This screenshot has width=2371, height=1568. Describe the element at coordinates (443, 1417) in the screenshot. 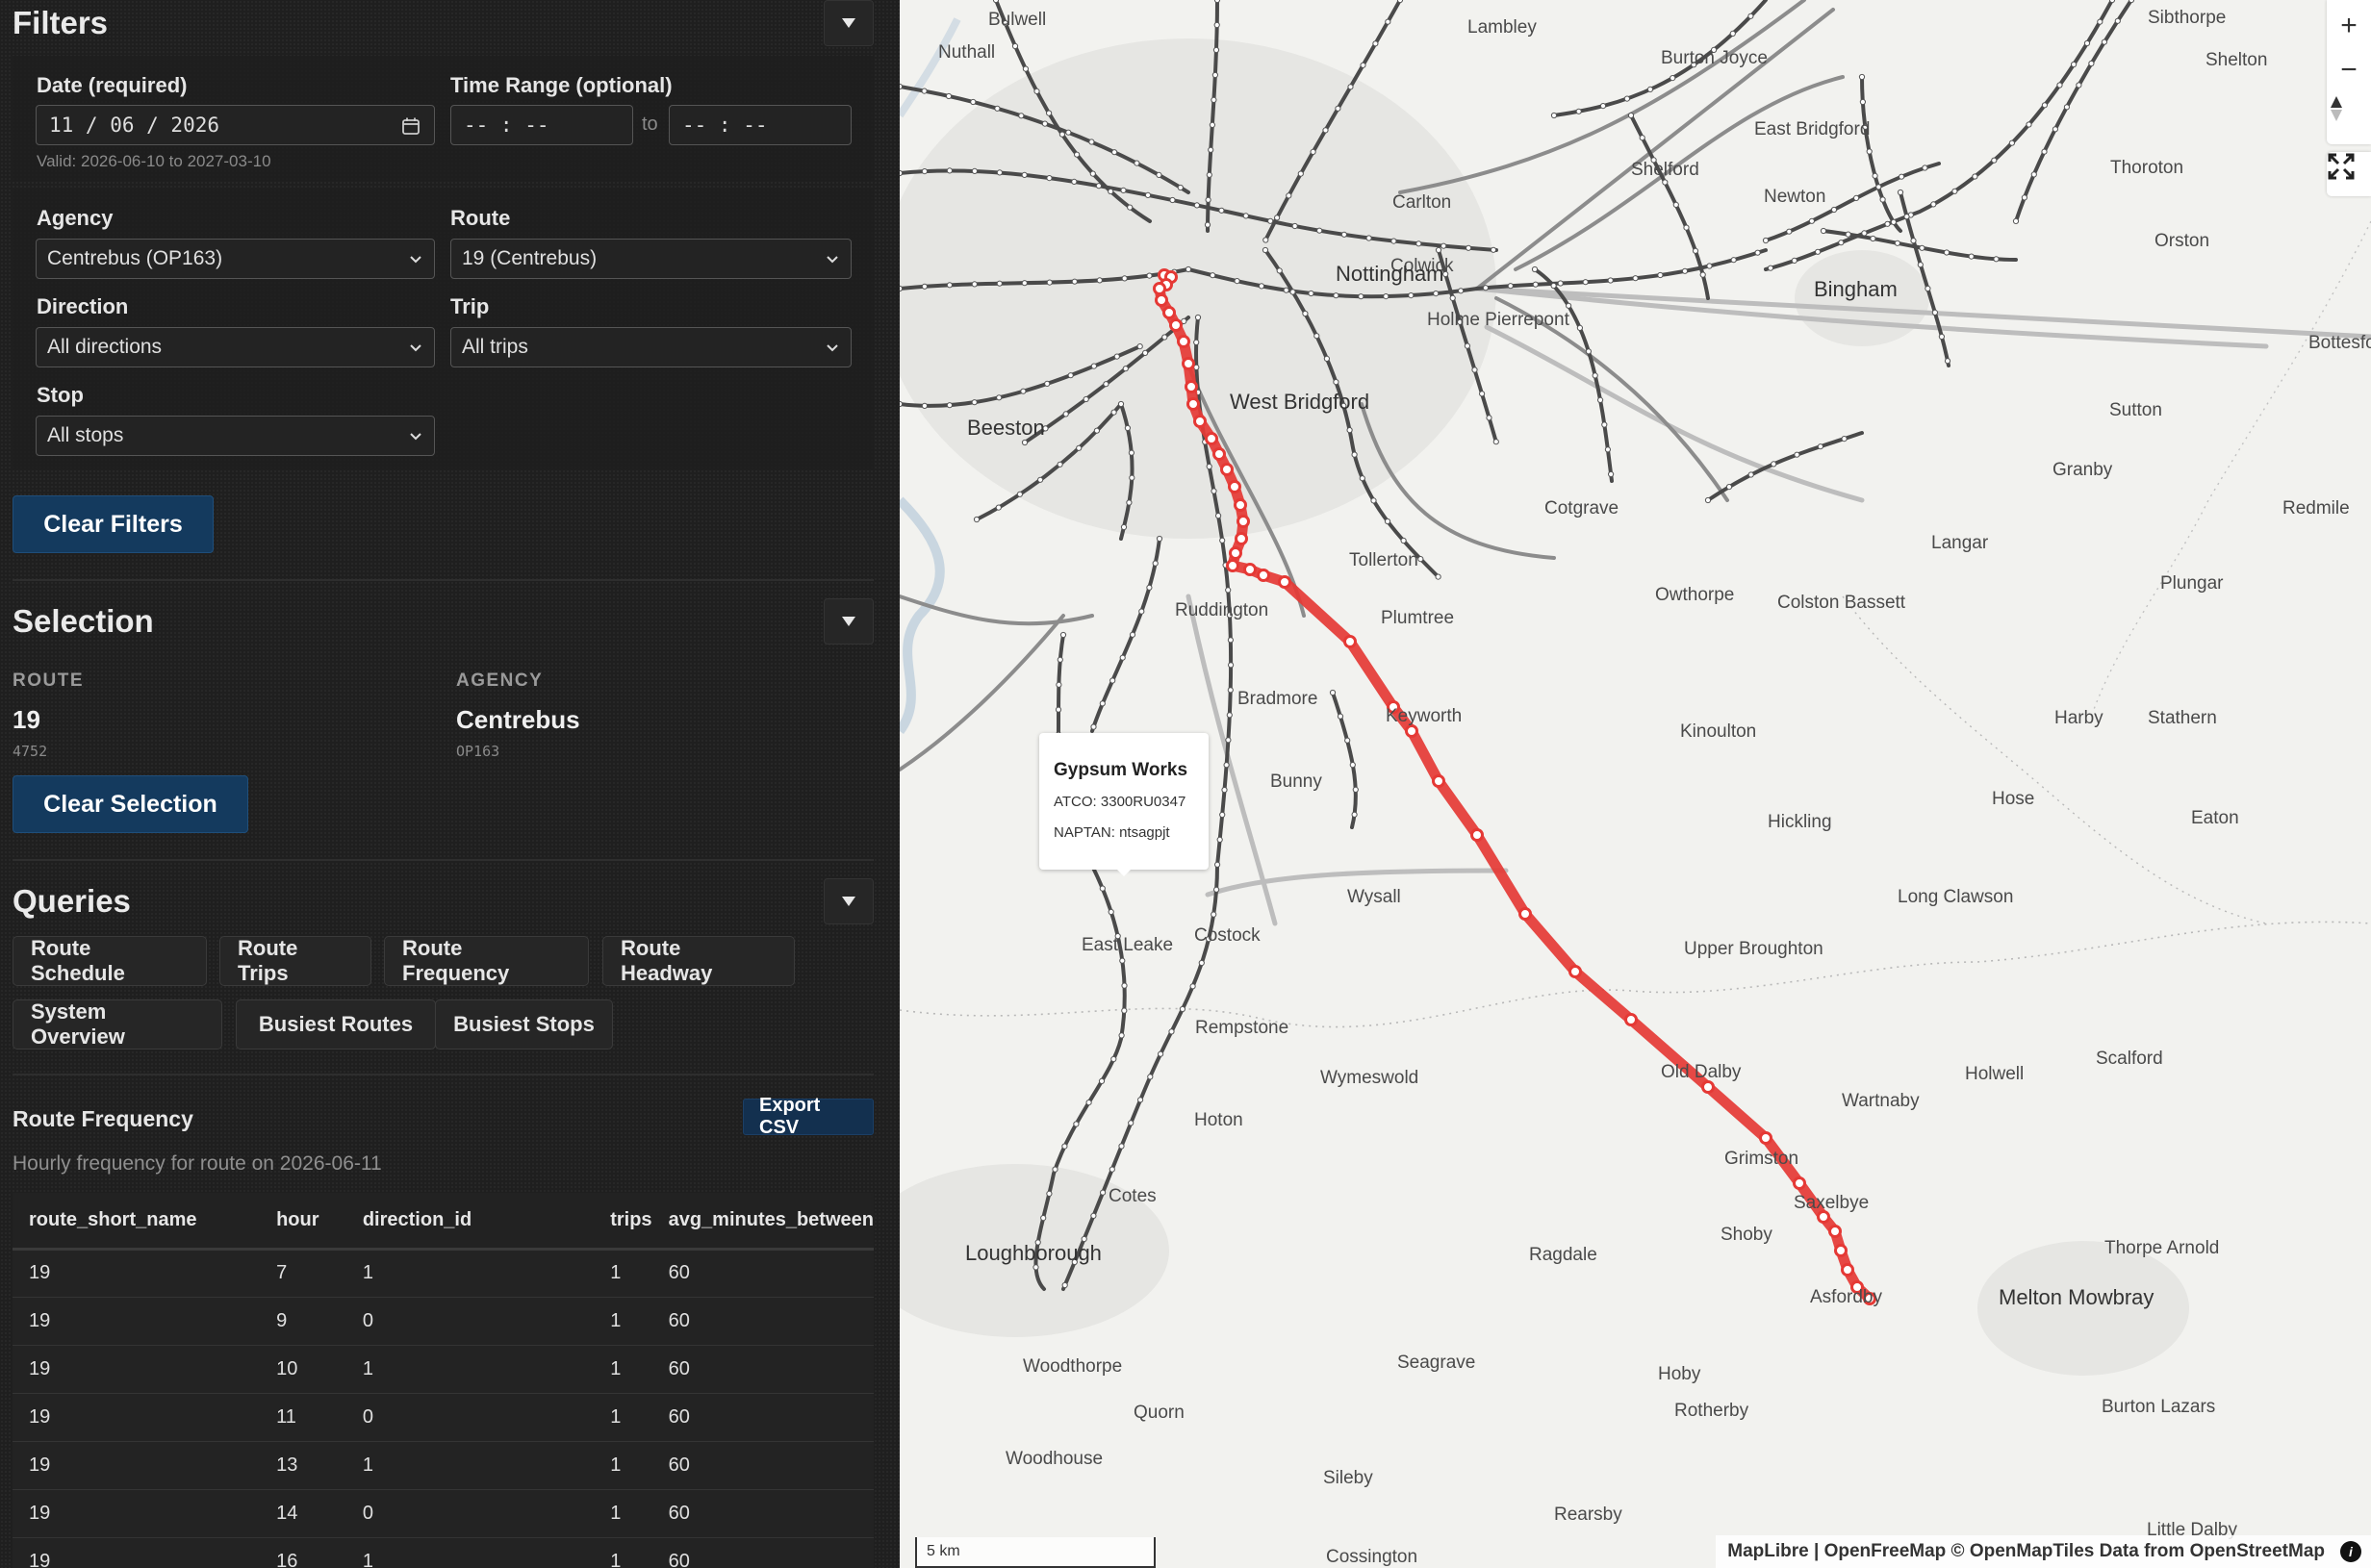

I see `table-row: 19 11 0 1 60` at that location.